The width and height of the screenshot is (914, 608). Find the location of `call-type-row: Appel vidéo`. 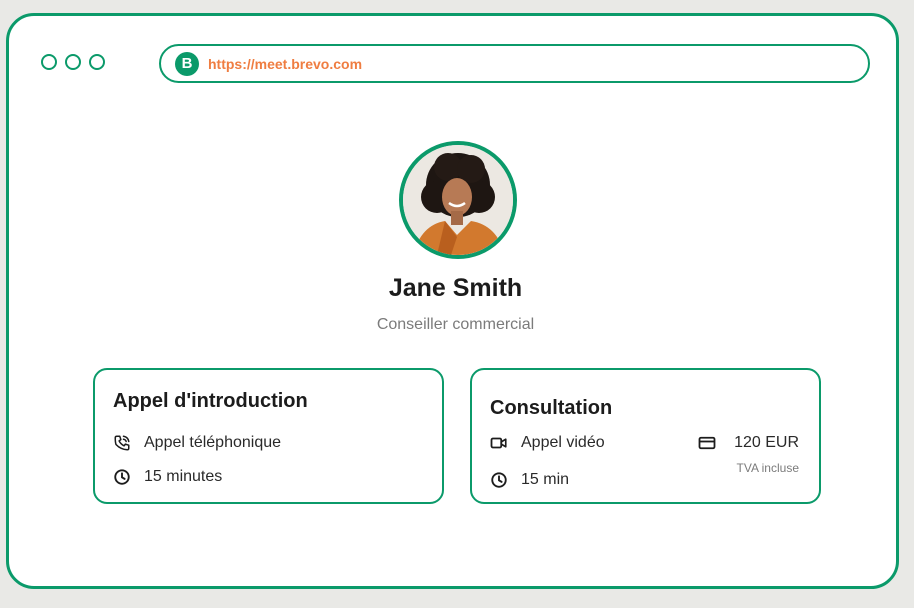

call-type-row: Appel vidéo is located at coordinates (547, 443).